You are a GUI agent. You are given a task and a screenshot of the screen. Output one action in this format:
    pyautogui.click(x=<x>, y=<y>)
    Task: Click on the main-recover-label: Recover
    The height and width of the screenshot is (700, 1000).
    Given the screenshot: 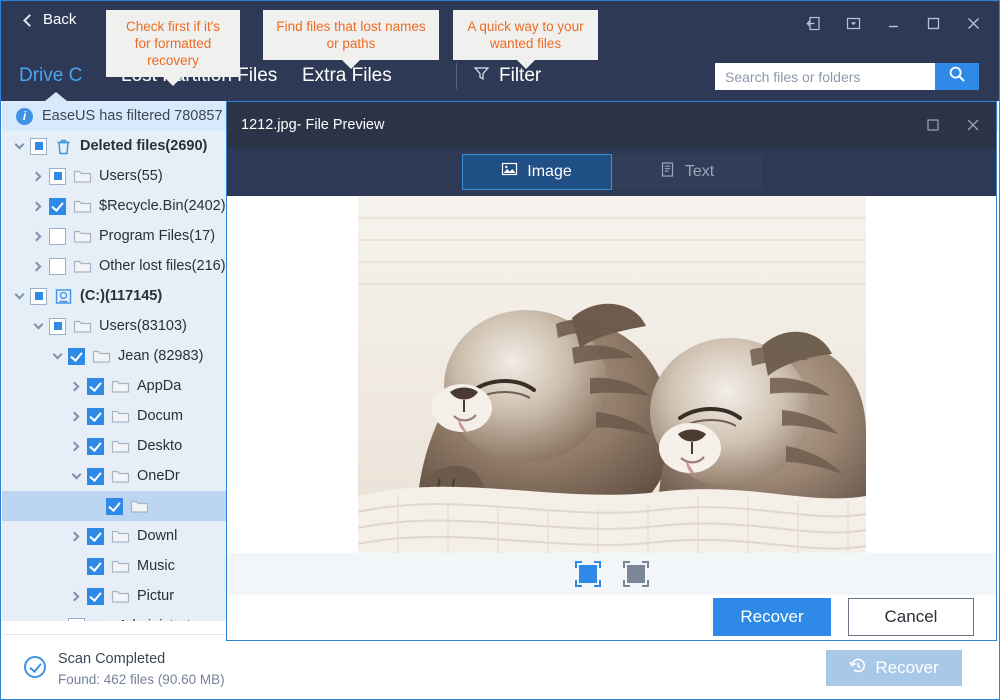 What is the action you would take?
    pyautogui.click(x=907, y=667)
    